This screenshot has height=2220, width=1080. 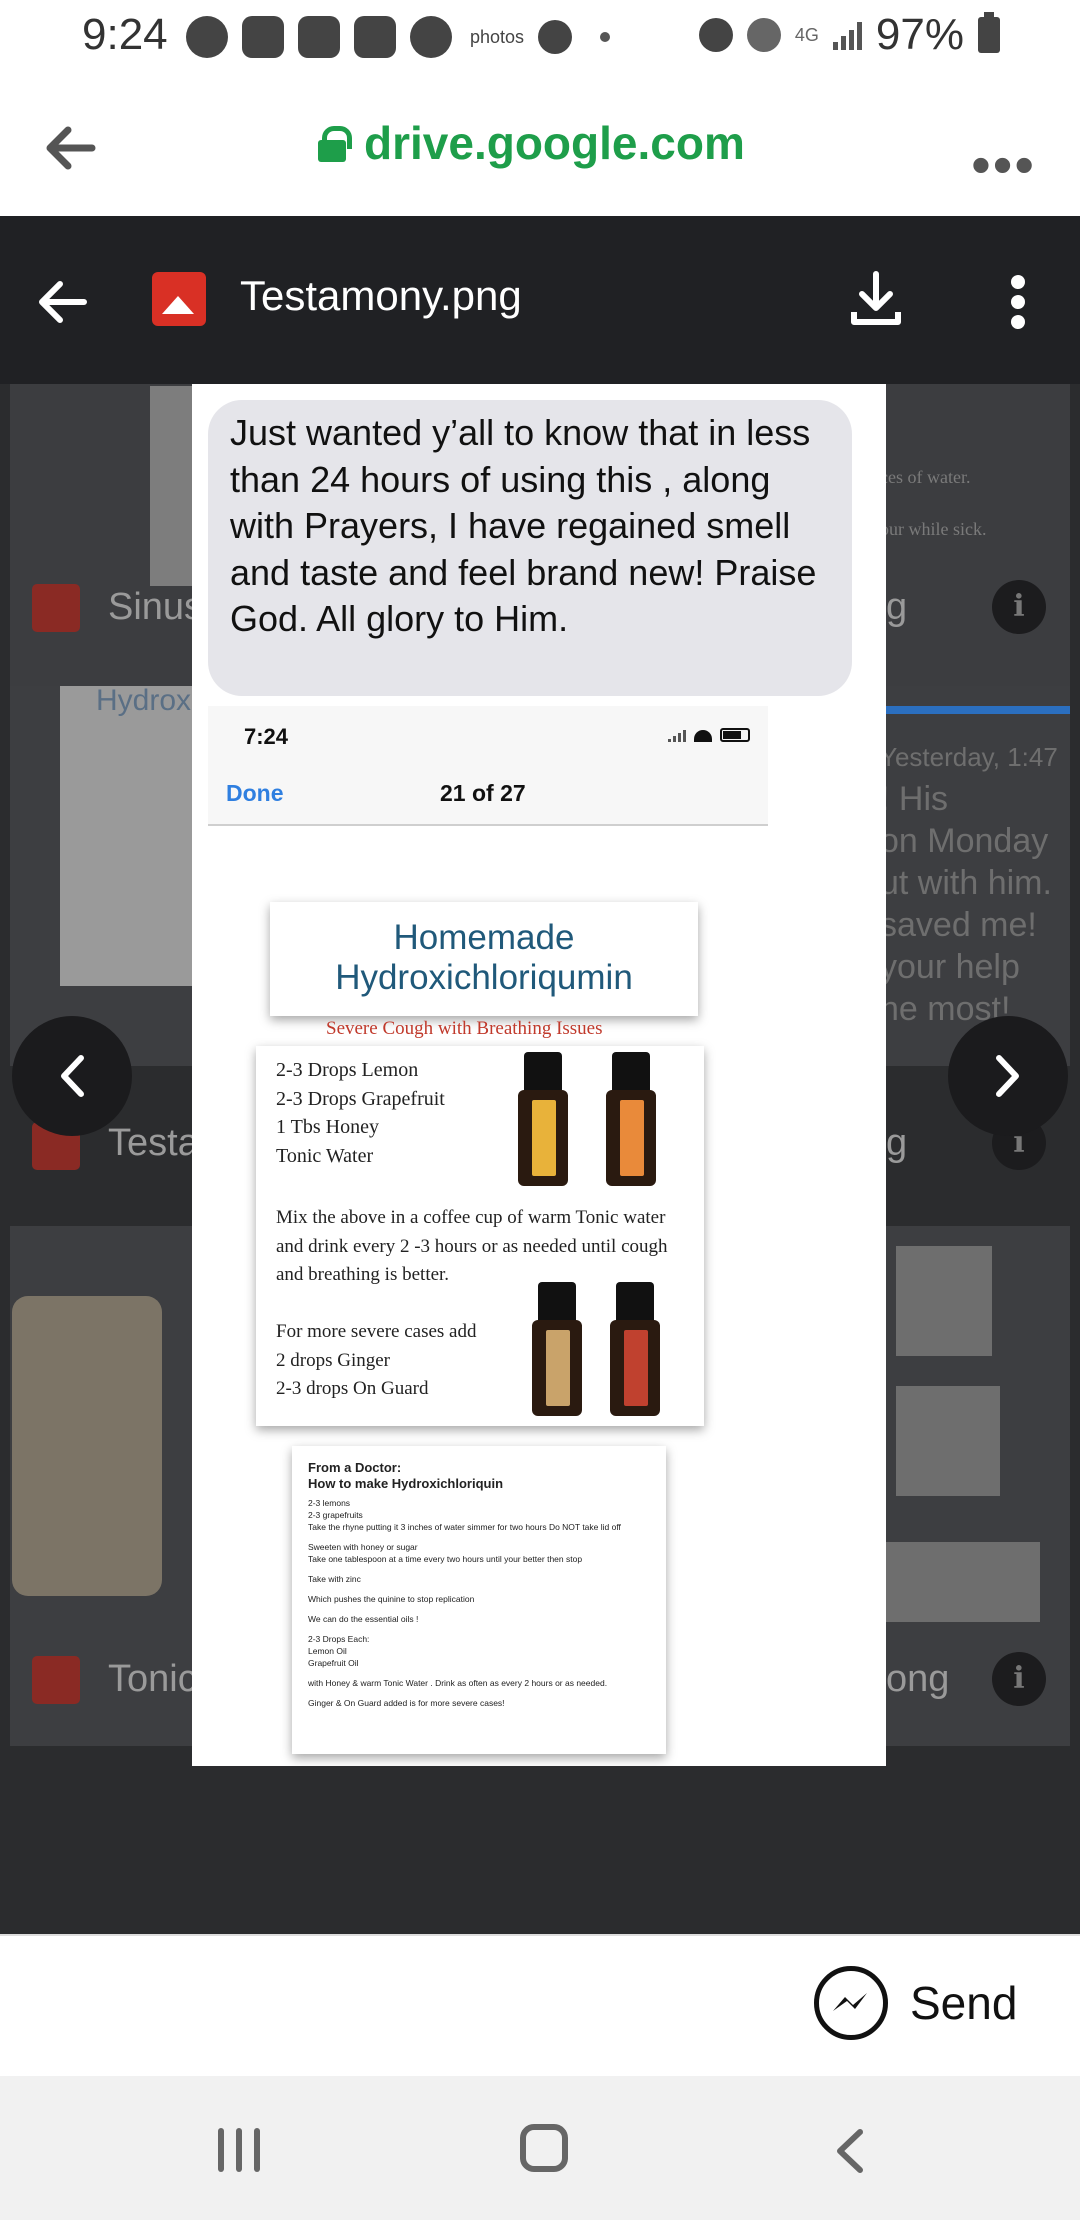 I want to click on more-notifications-dot, so click(x=605, y=37).